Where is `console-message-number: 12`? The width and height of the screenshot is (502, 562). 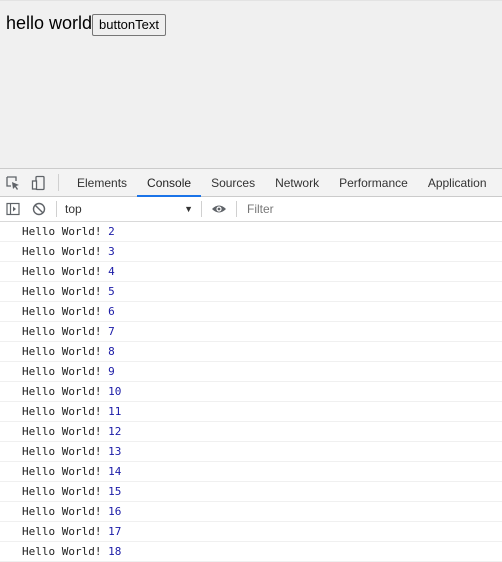
console-message-number: 12 is located at coordinates (115, 431).